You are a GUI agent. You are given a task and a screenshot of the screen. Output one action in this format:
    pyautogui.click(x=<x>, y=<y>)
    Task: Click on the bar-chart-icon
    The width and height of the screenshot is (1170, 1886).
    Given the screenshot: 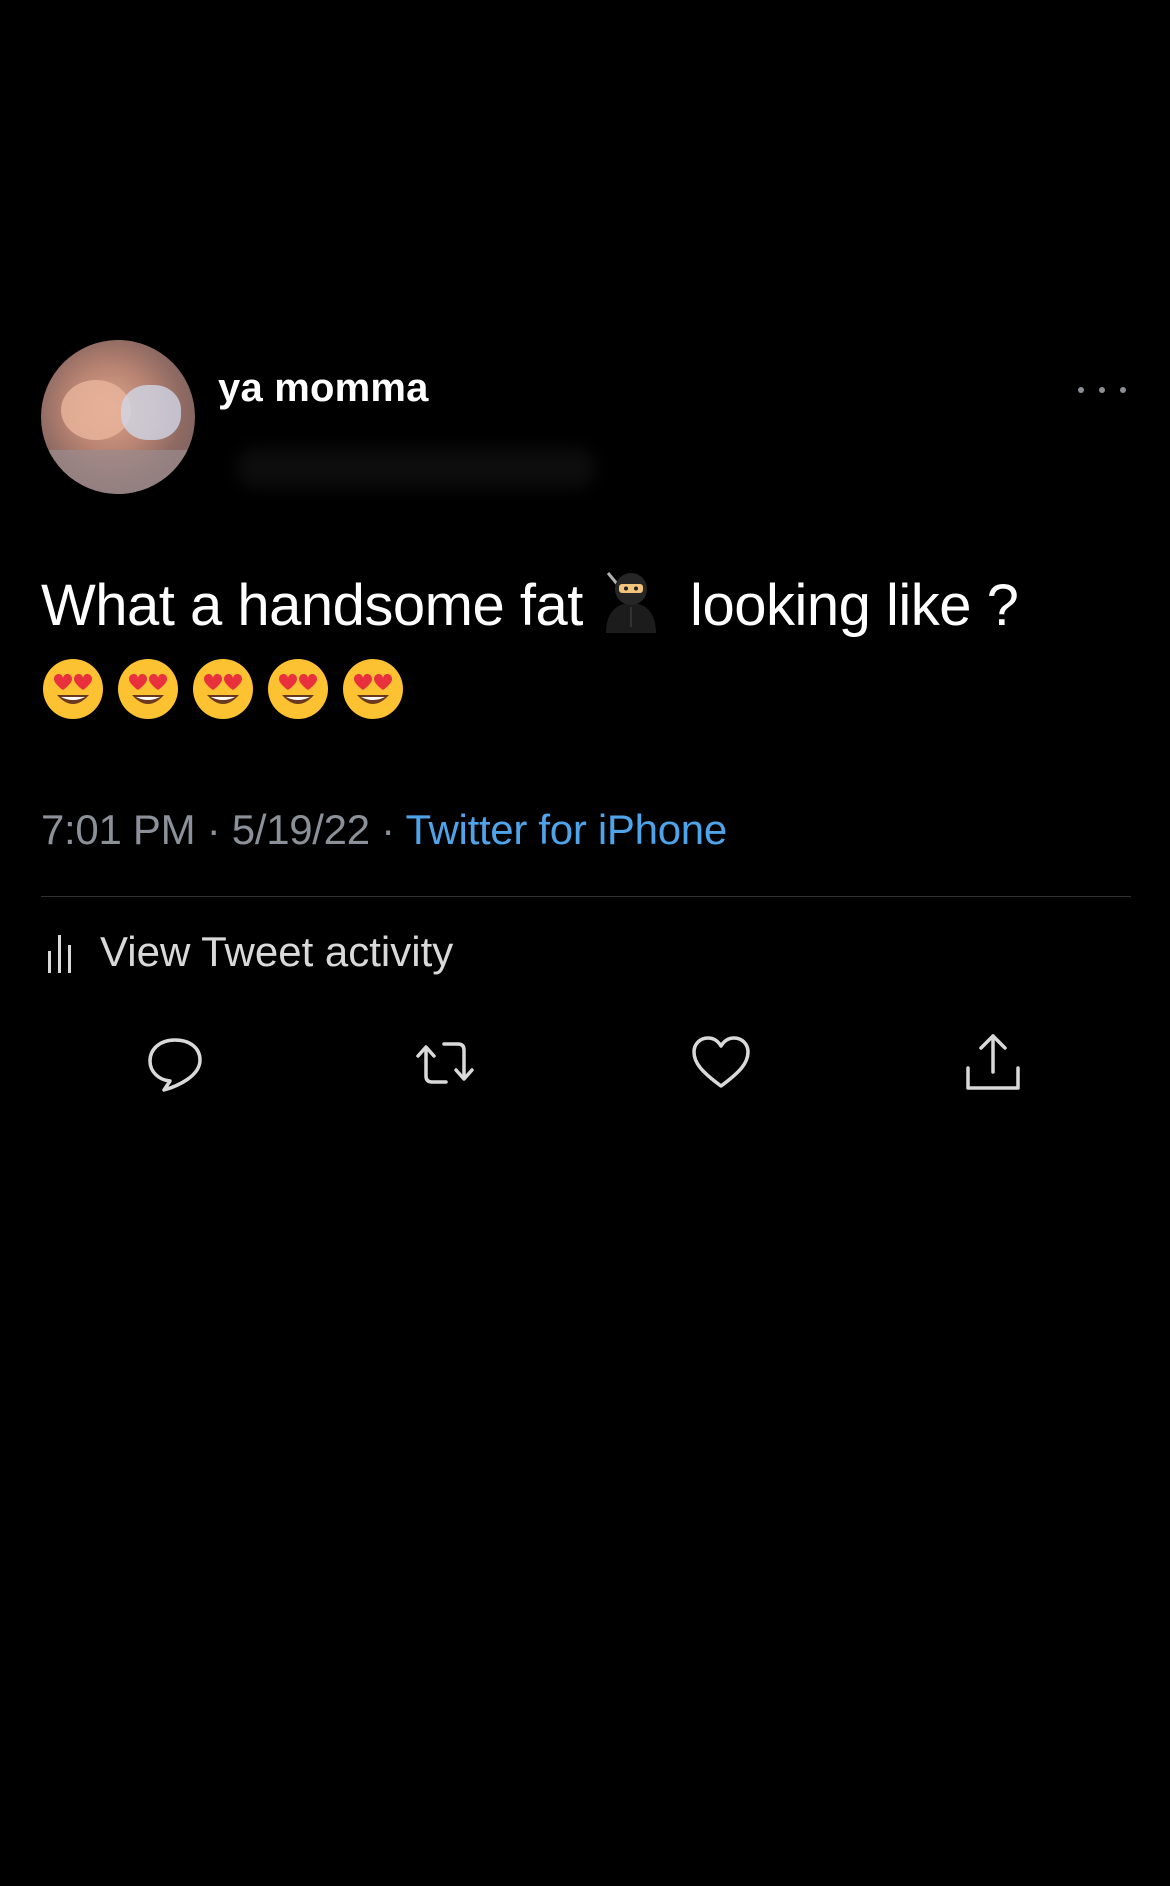 What is the action you would take?
    pyautogui.click(x=59, y=954)
    